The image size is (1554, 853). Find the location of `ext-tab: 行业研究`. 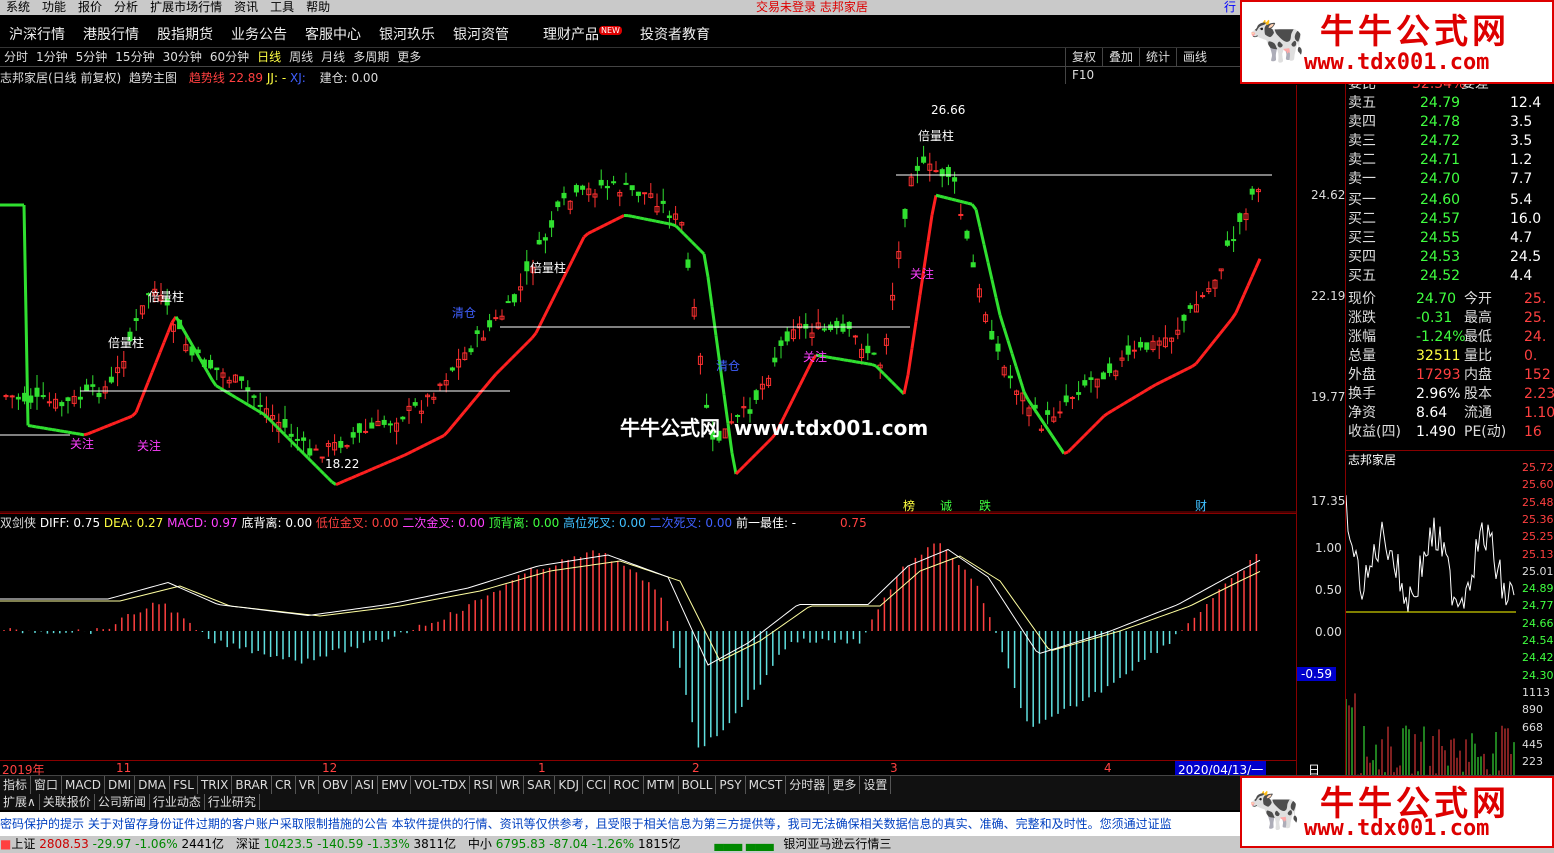

ext-tab: 行业研究 is located at coordinates (232, 802).